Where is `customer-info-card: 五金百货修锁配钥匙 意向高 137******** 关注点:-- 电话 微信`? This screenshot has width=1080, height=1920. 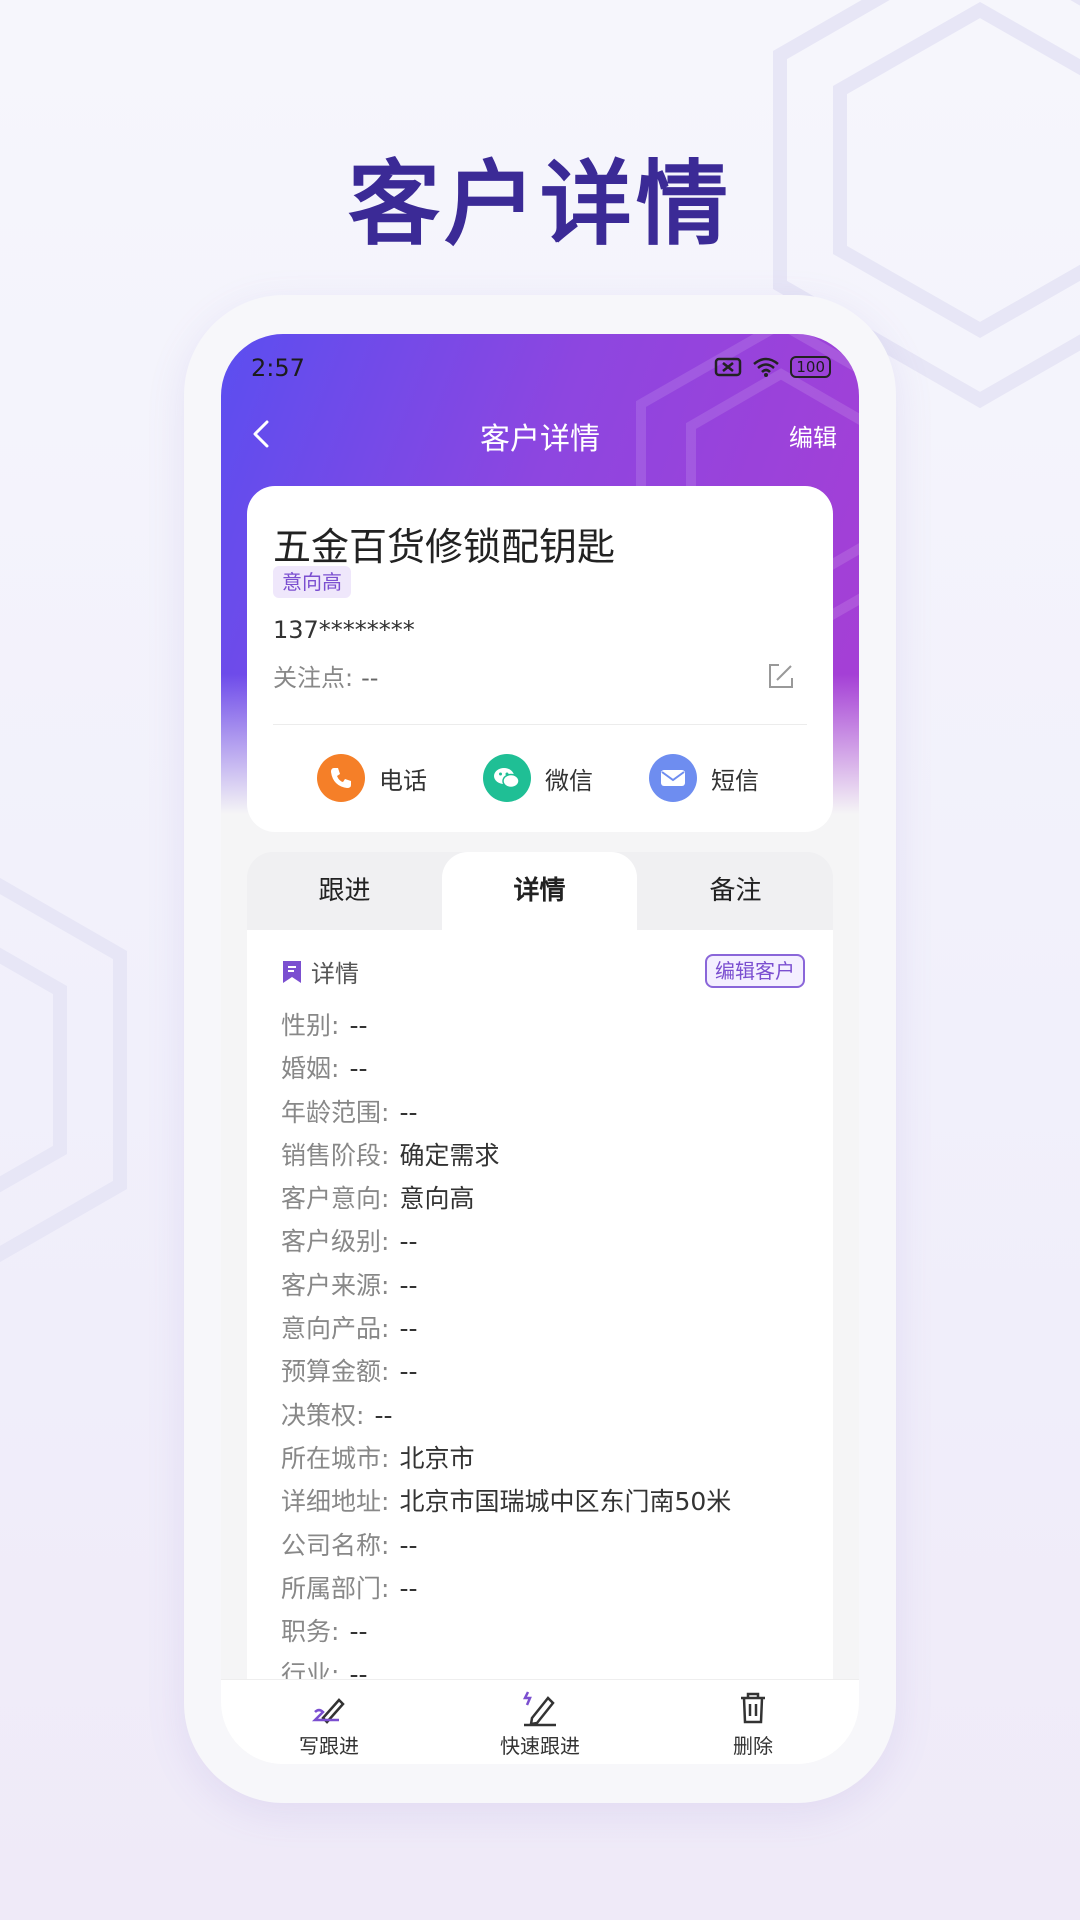
customer-info-card: 五金百货修锁配钥匙 意向高 137******** 关注点:-- 电话 微信 is located at coordinates (540, 659).